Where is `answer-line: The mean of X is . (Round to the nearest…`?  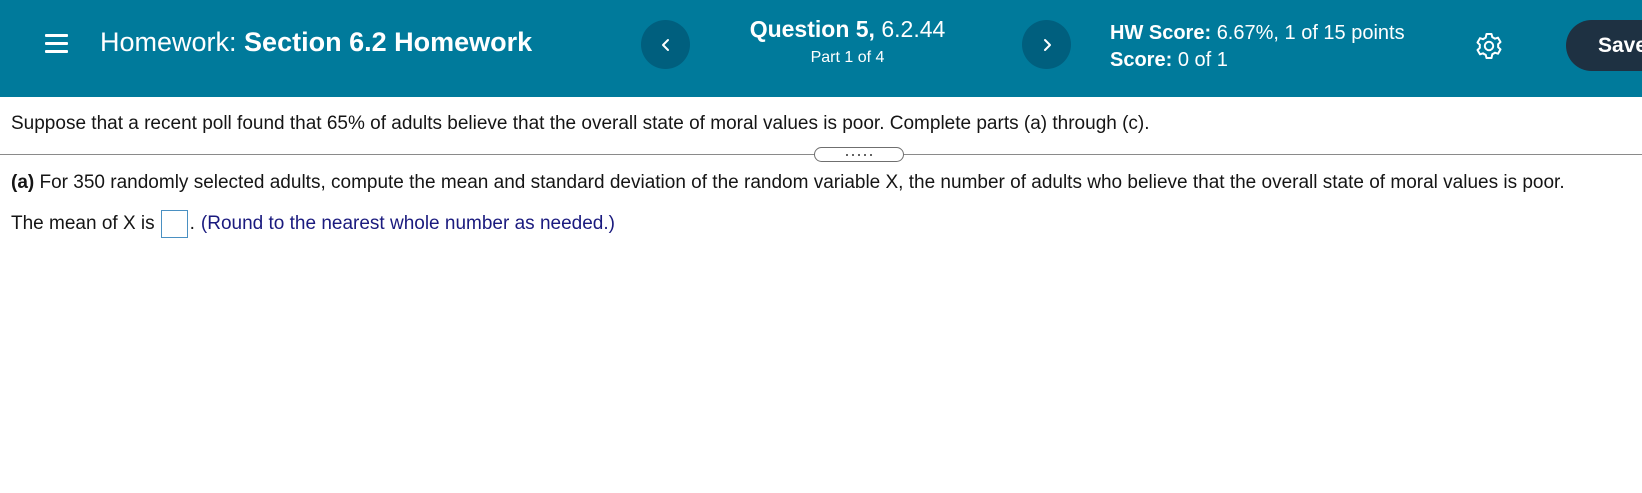 answer-line: The mean of X is . (Round to the nearest… is located at coordinates (313, 224).